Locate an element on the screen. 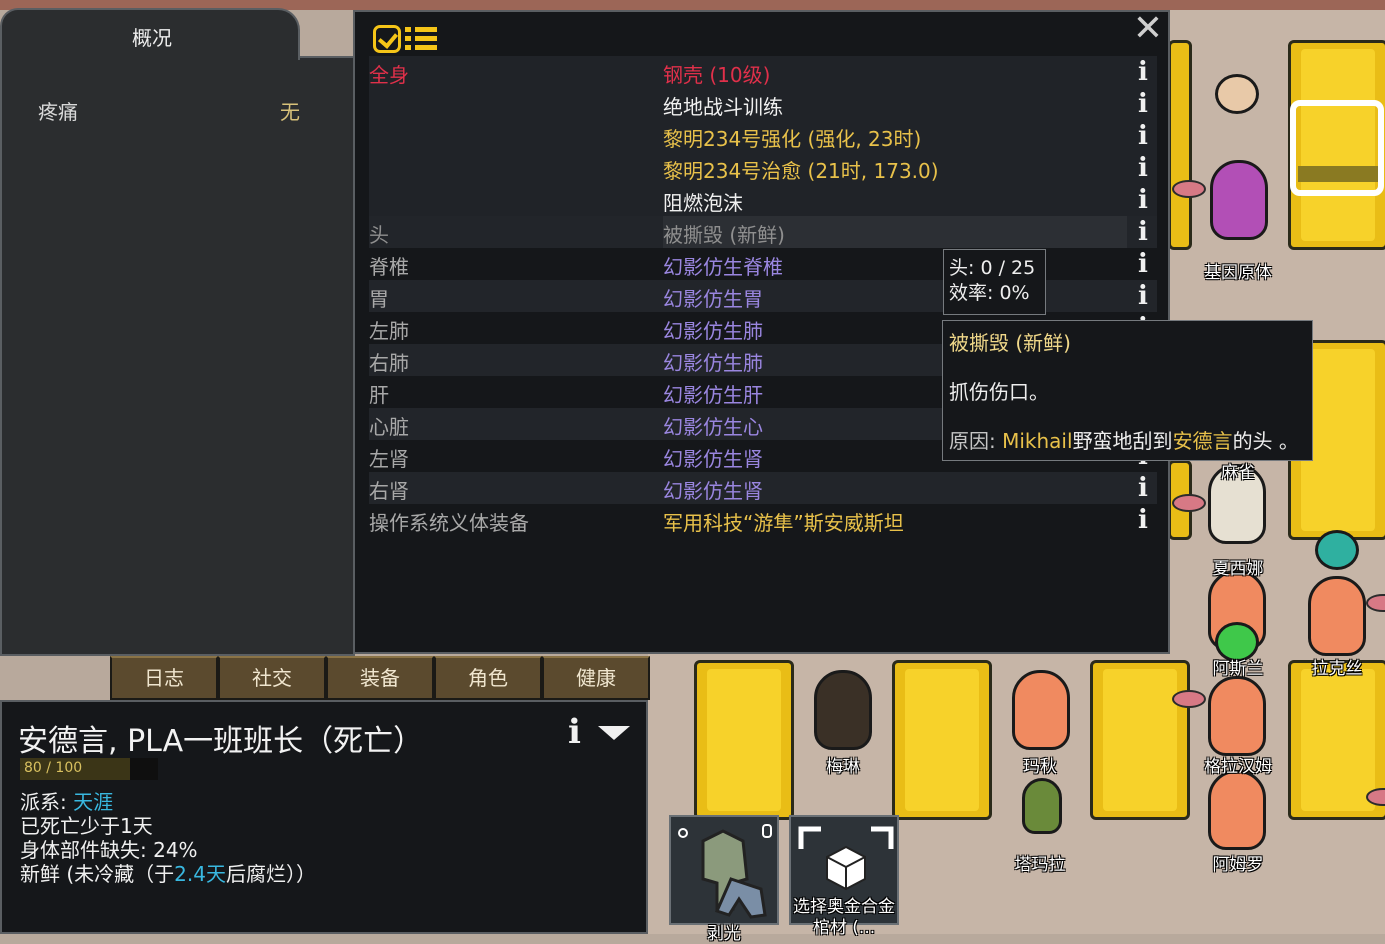  head-tooltip: 头: 0 / 25 效率: 0% is located at coordinates (994, 282).